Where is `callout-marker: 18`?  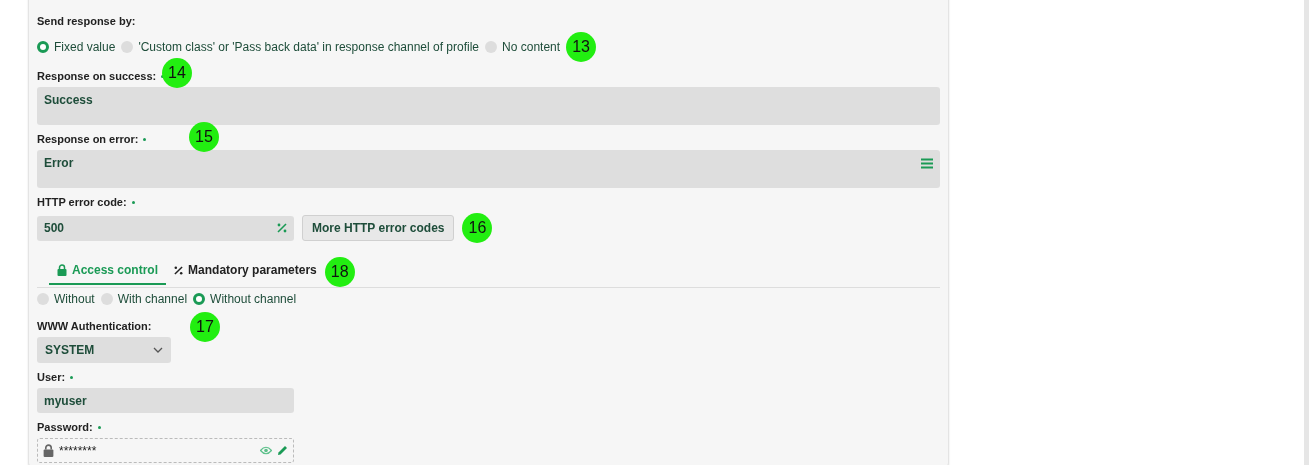 callout-marker: 18 is located at coordinates (339, 272).